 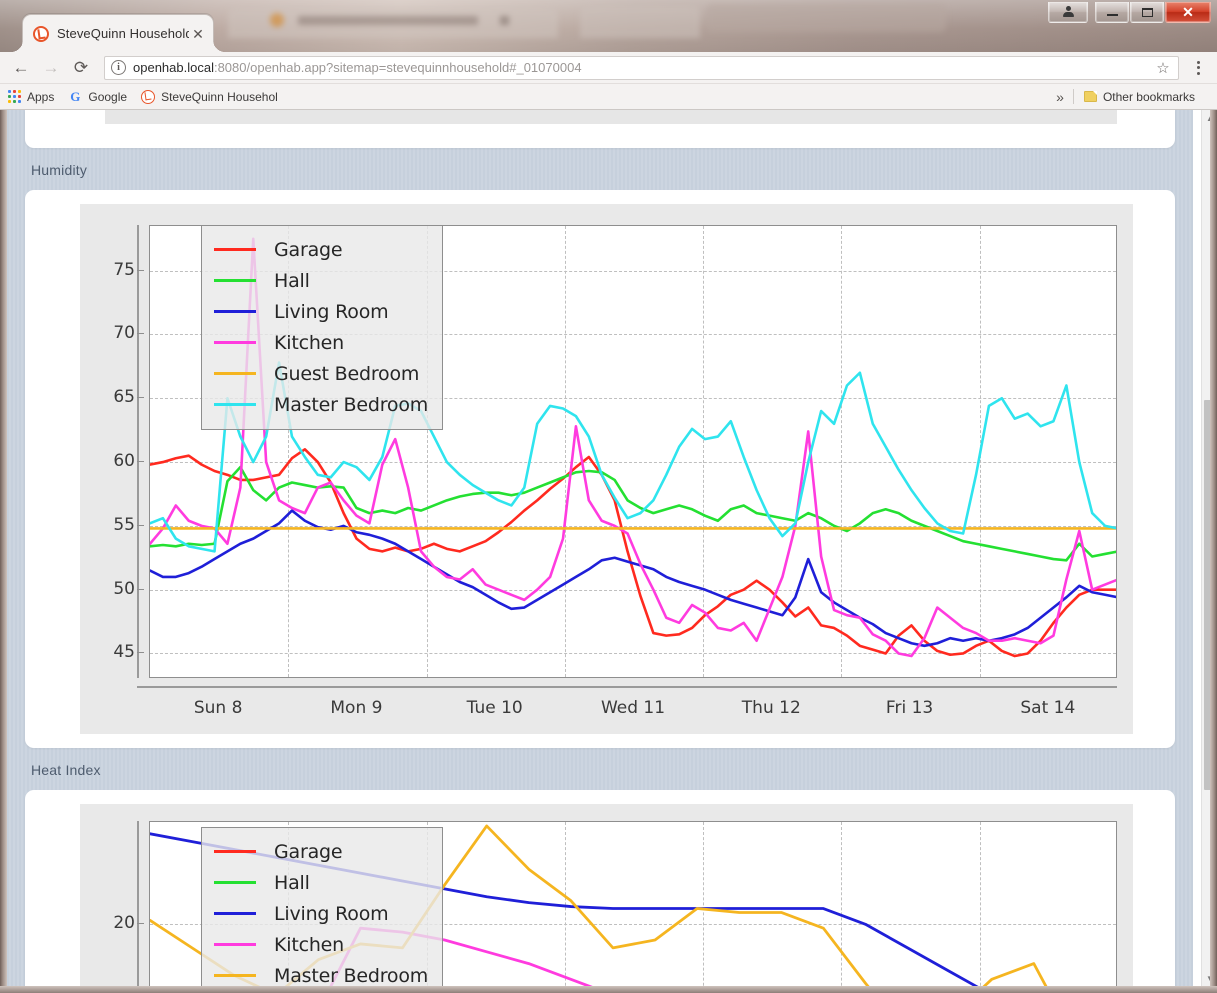 I want to click on humidity-x-axis, so click(x=627, y=687).